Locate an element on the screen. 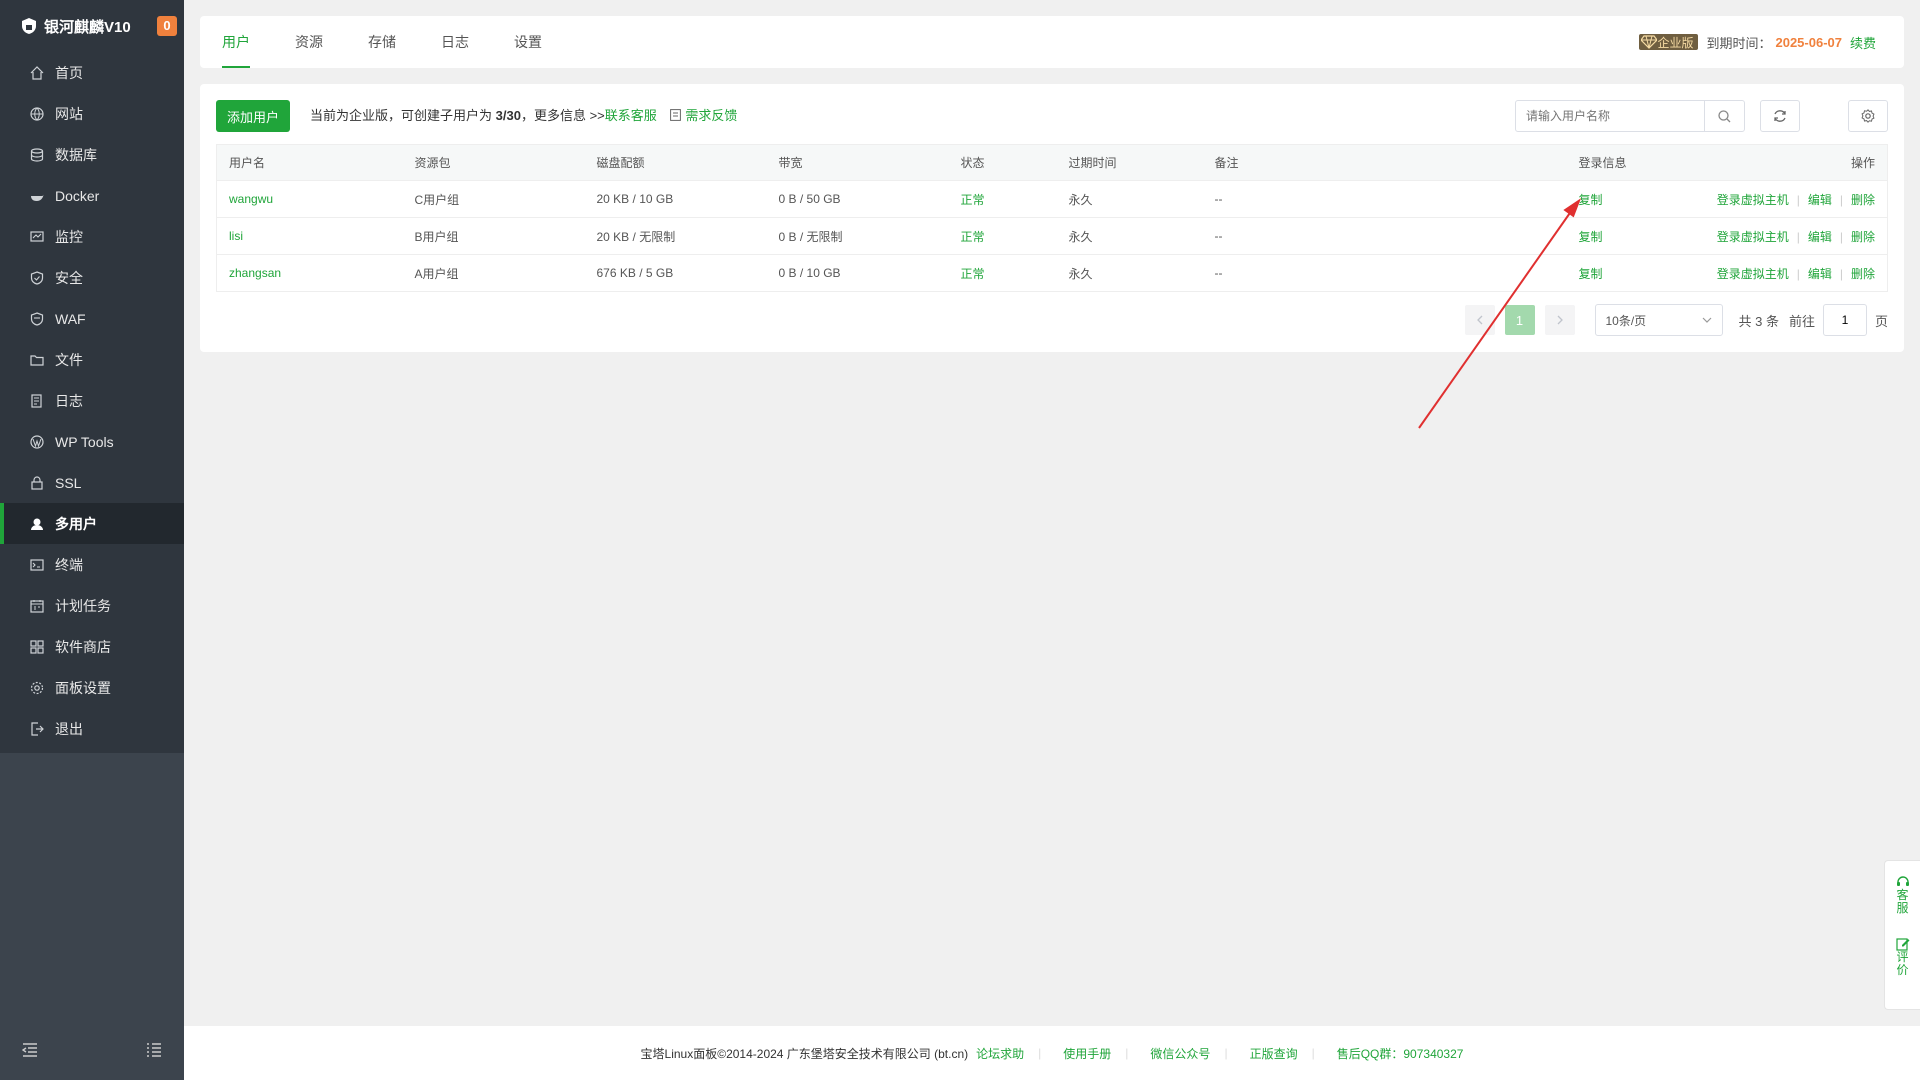 This screenshot has height=1080, width=1920. page-number: 1 is located at coordinates (1519, 320).